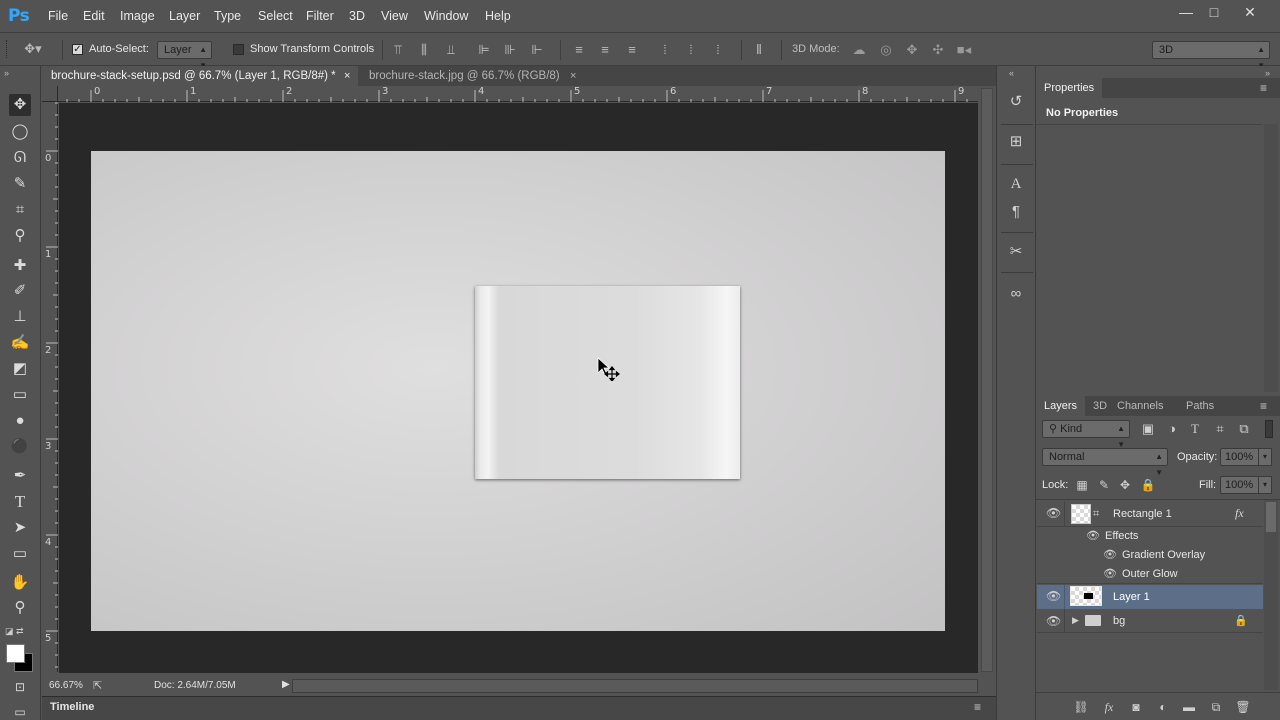  What do you see at coordinates (1265, 485) in the screenshot?
I see `fill-slider-toggle: ▾` at bounding box center [1265, 485].